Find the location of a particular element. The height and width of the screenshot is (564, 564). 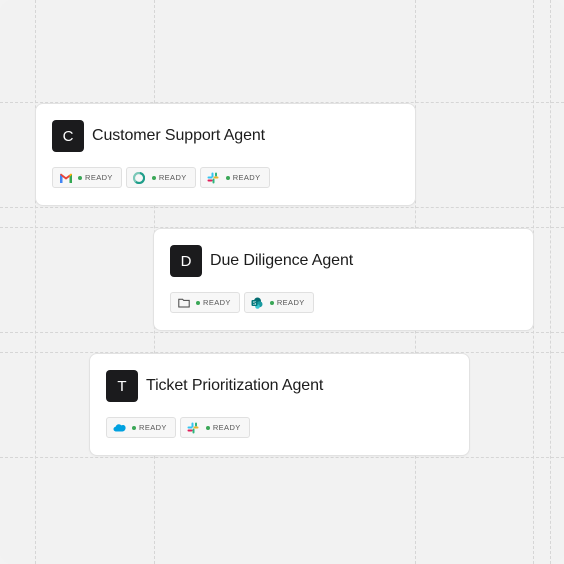

agent-avatar: C is located at coordinates (68, 136).